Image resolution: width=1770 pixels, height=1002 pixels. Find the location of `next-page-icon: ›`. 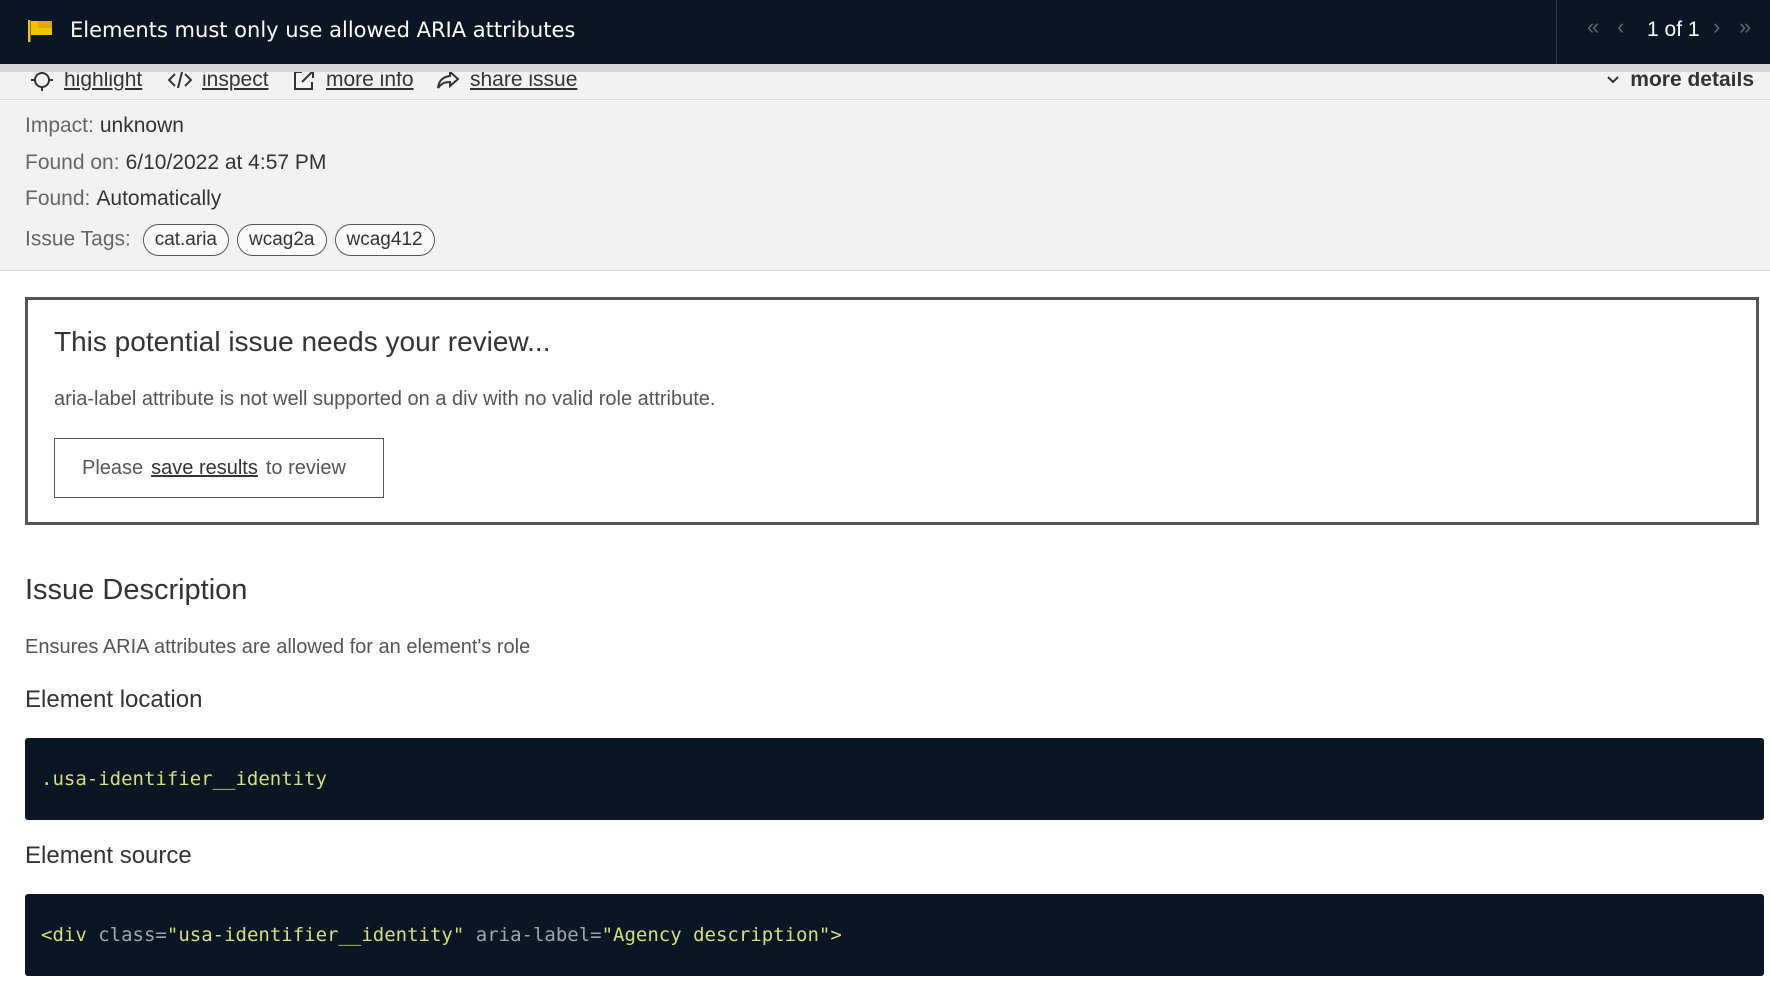

next-page-icon: › is located at coordinates (1716, 27).